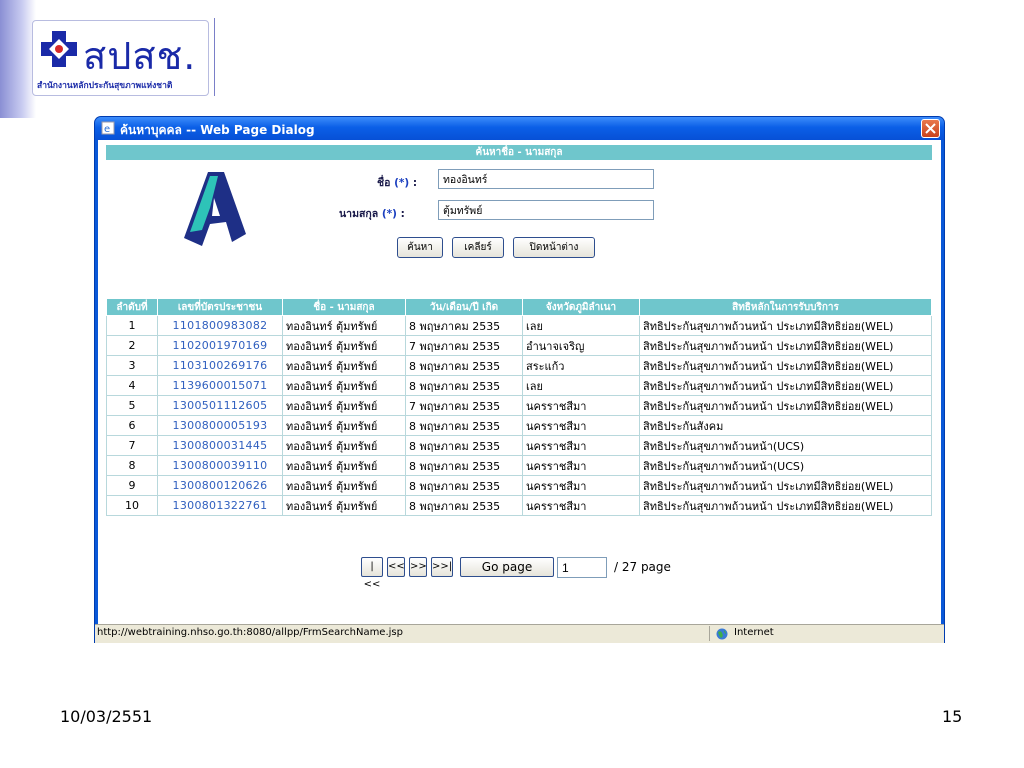 This screenshot has width=1024, height=768. Describe the element at coordinates (581, 307) in the screenshot. I see `col-header-province: จังหวัดภูมิลำเนา` at that location.